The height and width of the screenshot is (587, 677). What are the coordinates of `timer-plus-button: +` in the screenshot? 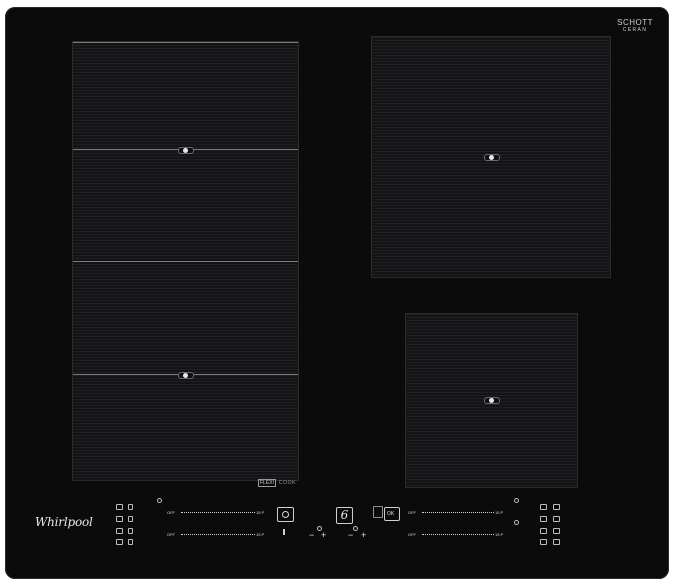 It's located at (323, 535).